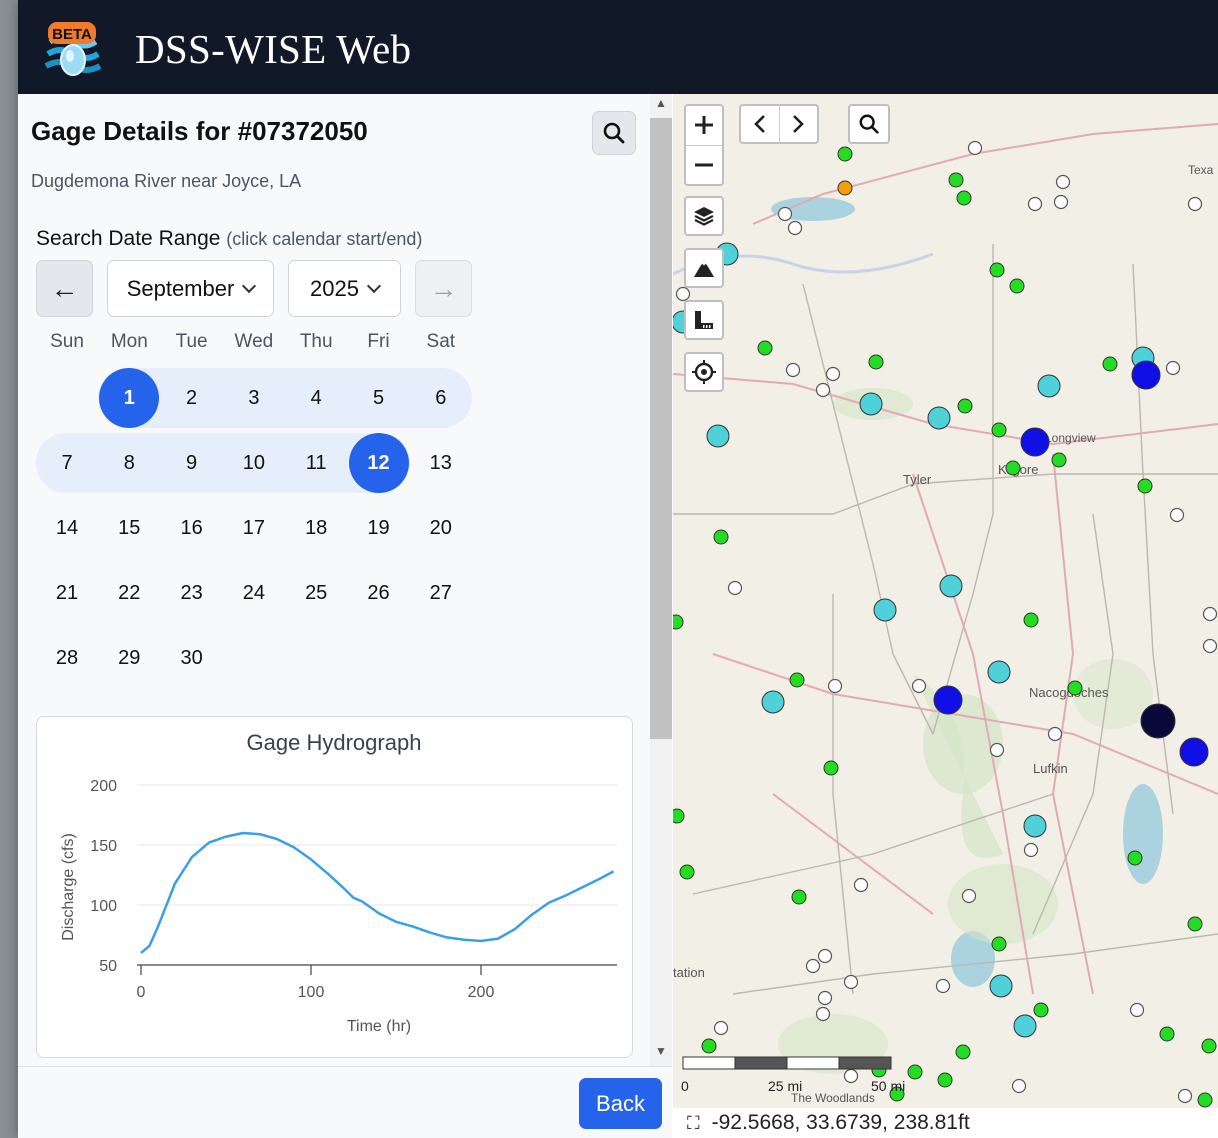 This screenshot has width=1218, height=1138. Describe the element at coordinates (67, 528) in the screenshot. I see `calendar-day: 14` at that location.